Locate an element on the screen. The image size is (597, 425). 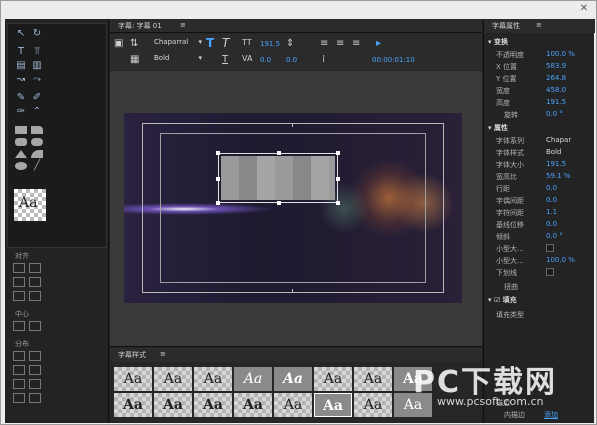
underline-checkbox is located at coordinates (550, 272).